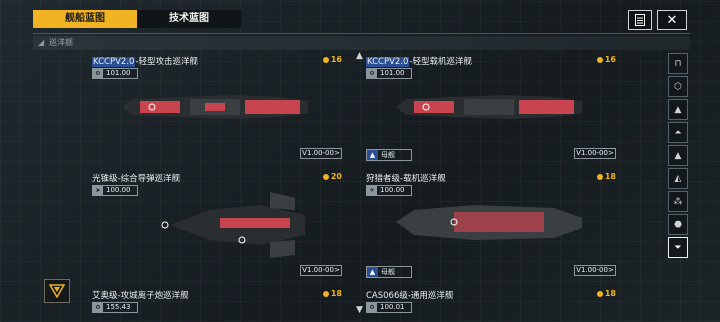 Image resolution: width=720 pixels, height=322 pixels. Describe the element at coordinates (115, 307) in the screenshot. I see `ship-stat: ⚙ 155.43` at that location.